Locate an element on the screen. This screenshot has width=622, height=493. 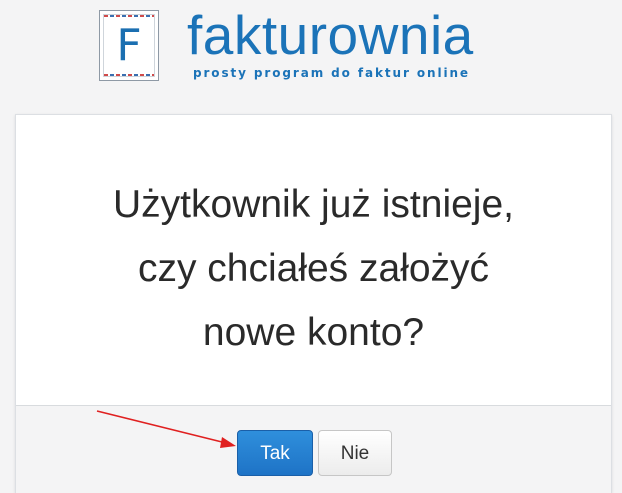
logo-letter: F is located at coordinates (129, 45).